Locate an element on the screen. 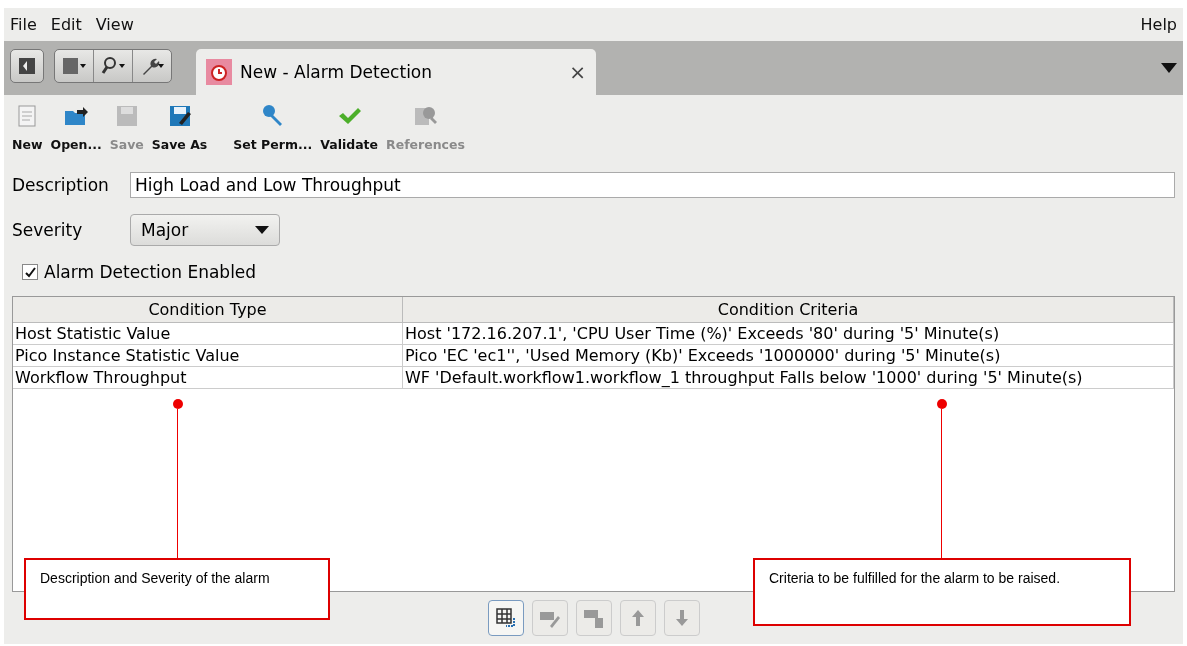  description-label: Description is located at coordinates (61, 185).